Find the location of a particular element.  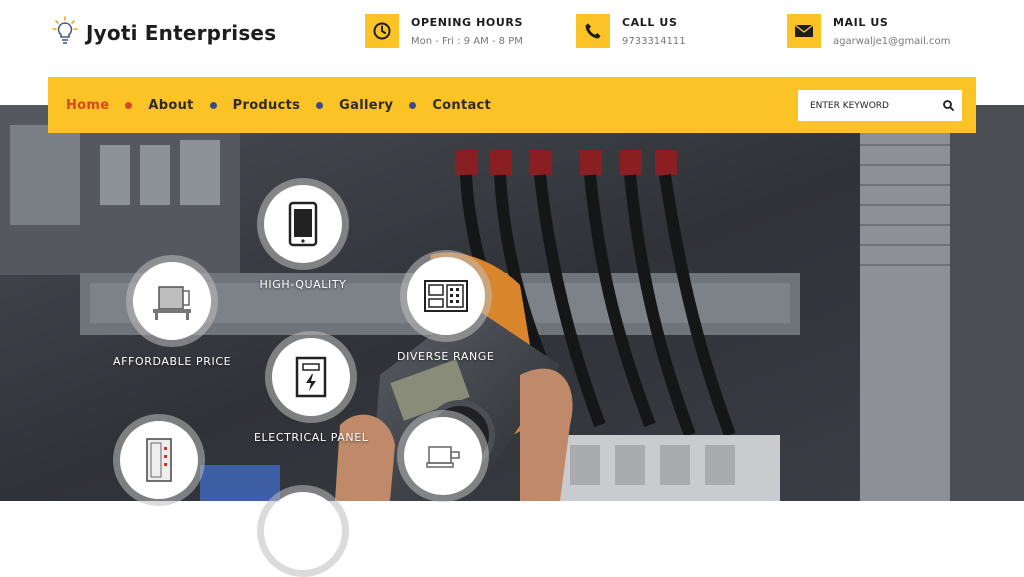

feature-motor is located at coordinates (443, 460).